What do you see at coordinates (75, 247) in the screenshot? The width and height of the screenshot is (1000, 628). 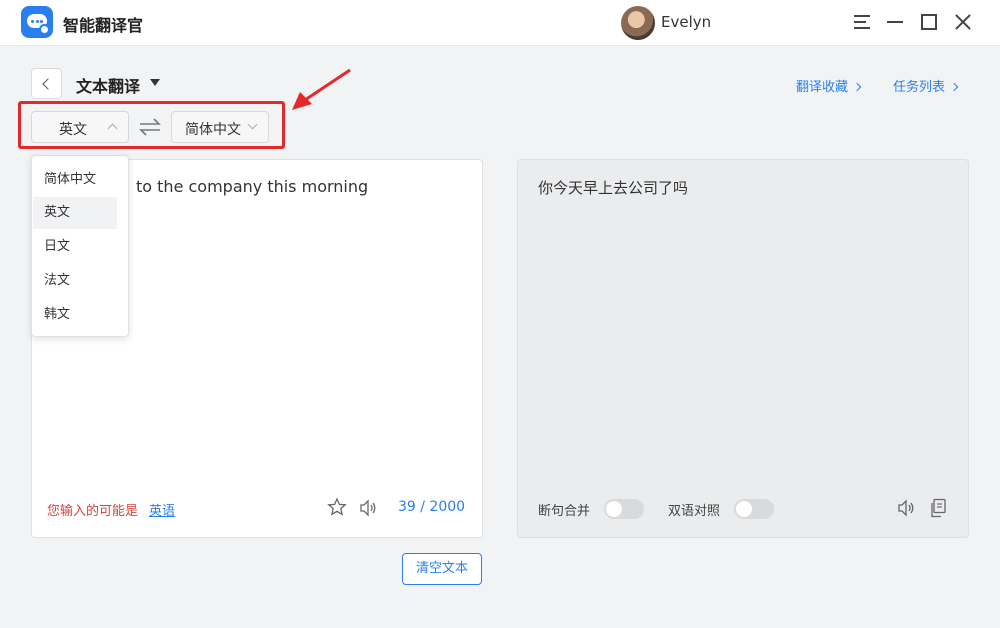 I see `dropdown-option-japanese: 日文` at bounding box center [75, 247].